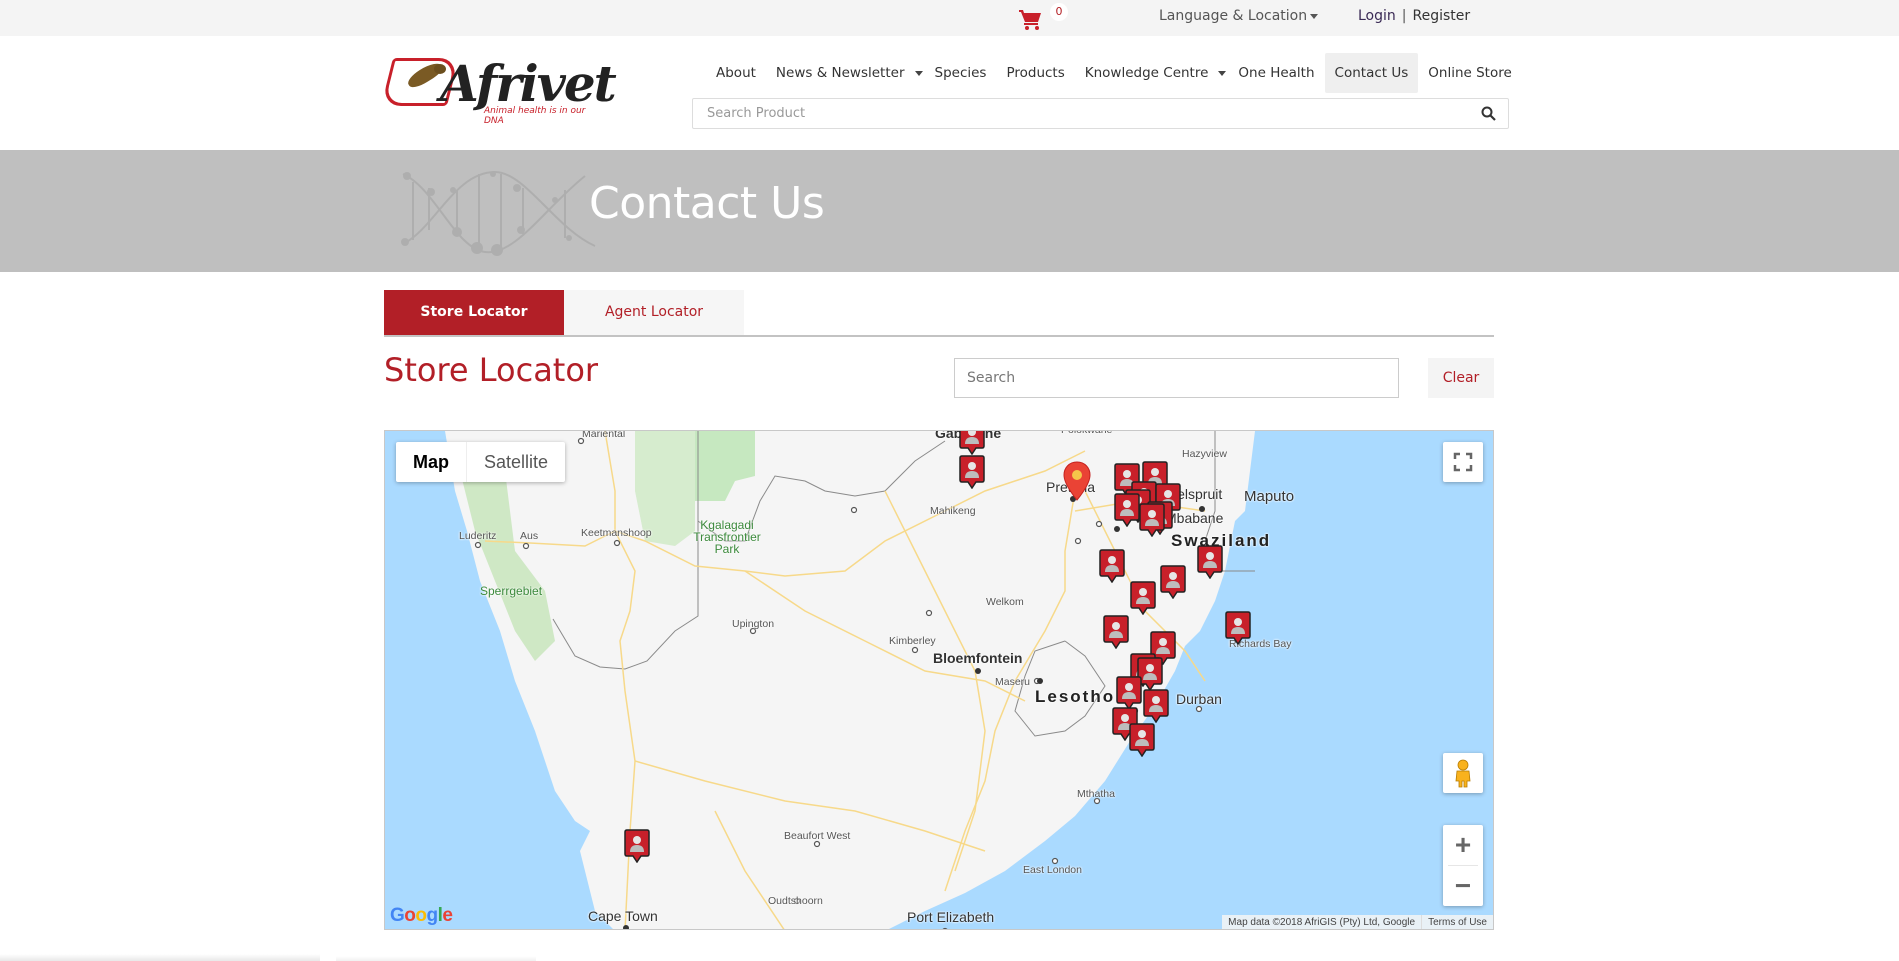 This screenshot has height=961, width=1899. What do you see at coordinates (529, 536) in the screenshot?
I see `place-label: Aus` at bounding box center [529, 536].